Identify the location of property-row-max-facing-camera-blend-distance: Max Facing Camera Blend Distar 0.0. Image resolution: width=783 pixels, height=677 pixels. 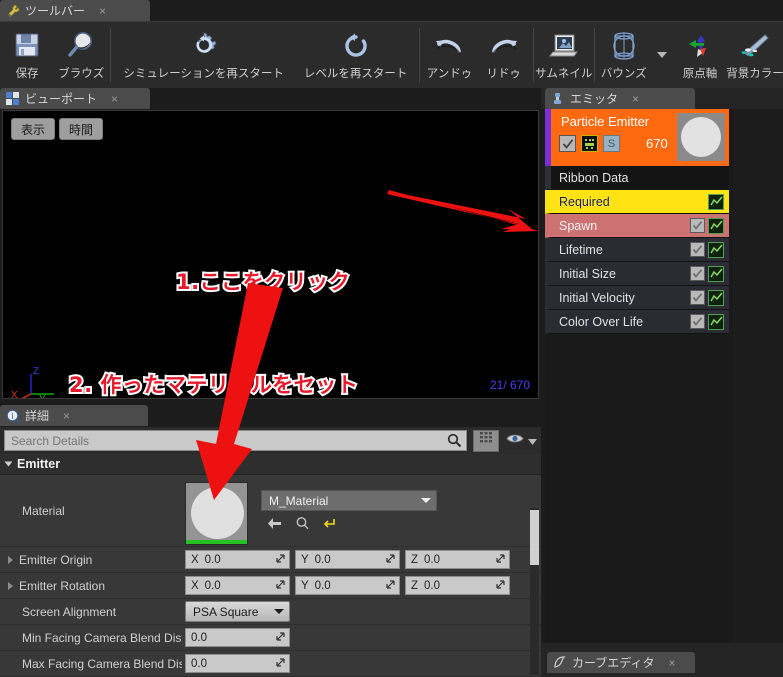
(270, 664).